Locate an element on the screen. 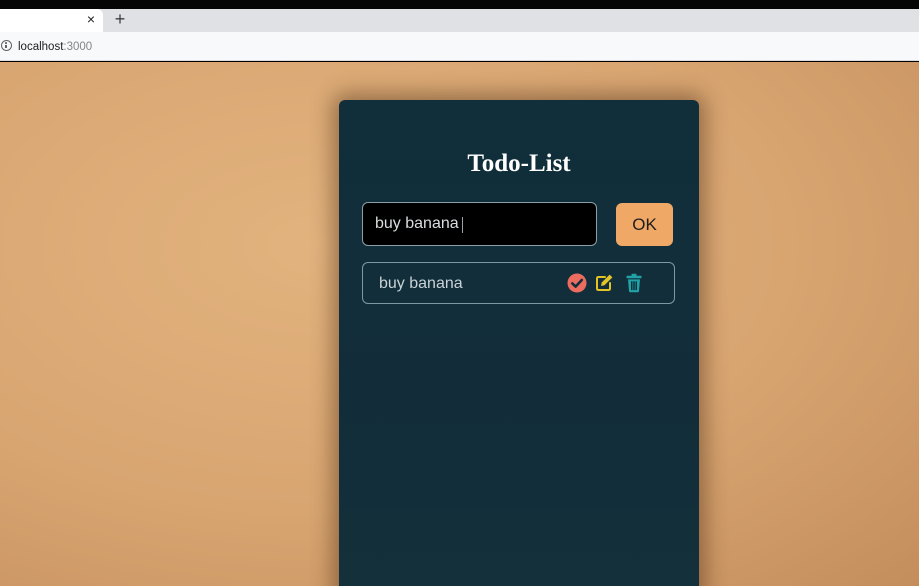  todo-item: buy banana is located at coordinates (518, 283).